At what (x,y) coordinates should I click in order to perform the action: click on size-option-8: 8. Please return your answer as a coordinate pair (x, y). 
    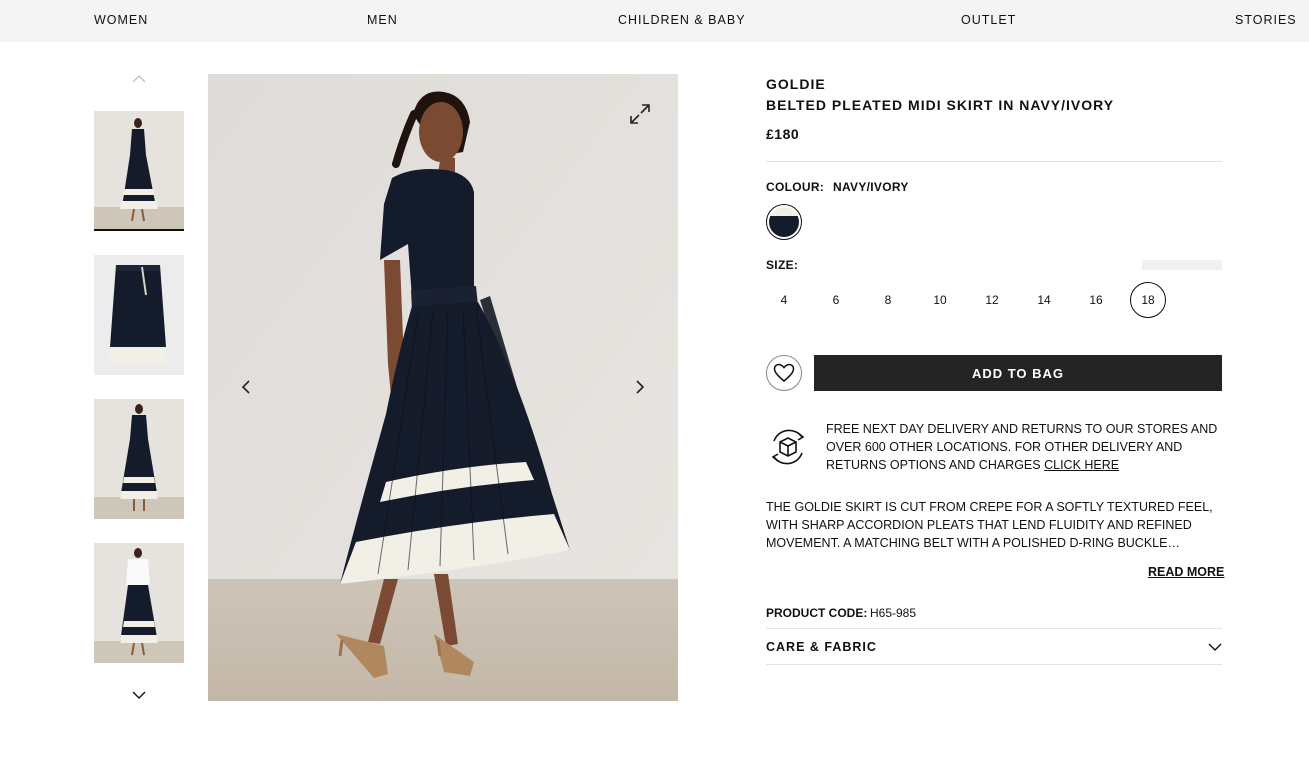
    Looking at the image, I should click on (888, 300).